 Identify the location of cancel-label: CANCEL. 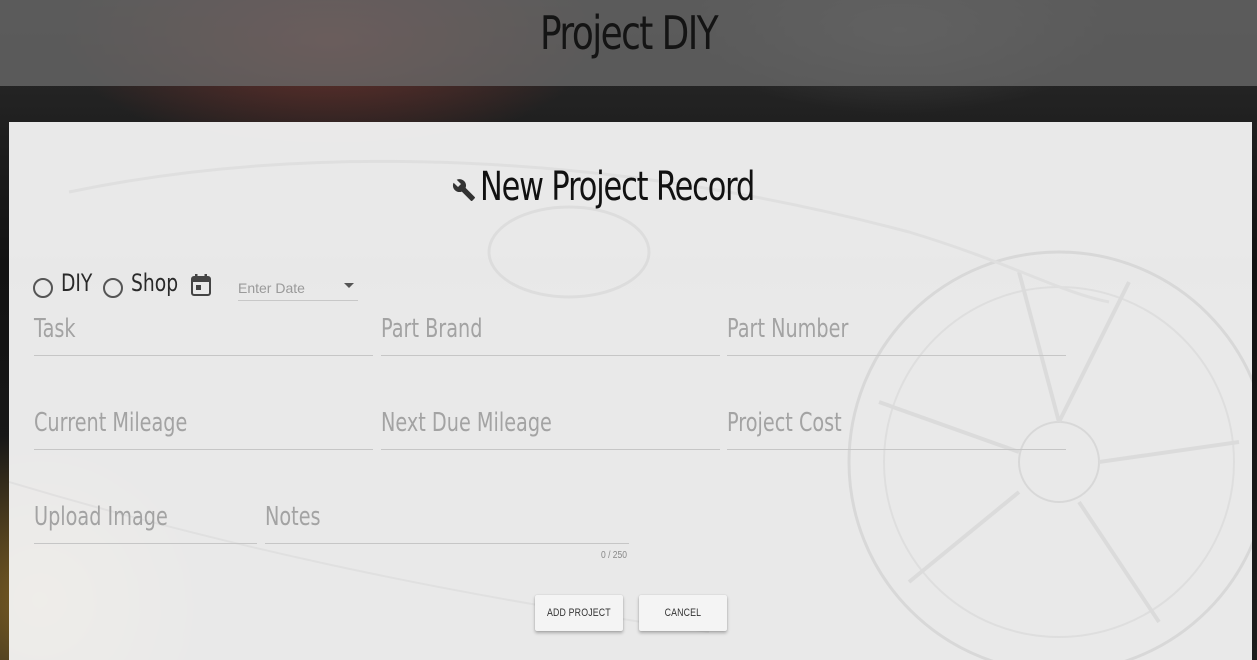
(683, 613).